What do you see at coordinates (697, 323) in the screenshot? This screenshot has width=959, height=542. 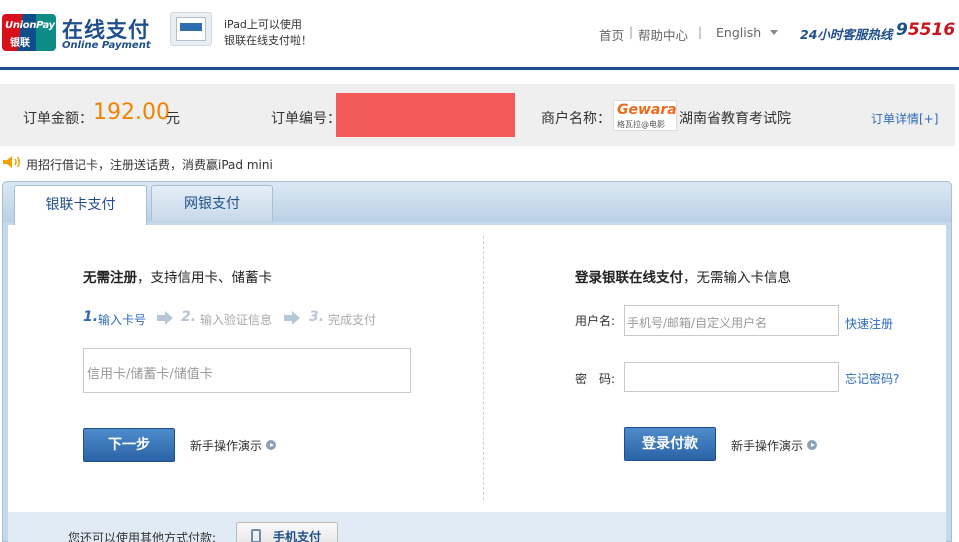 I see `username-placeholder: 手机号/邮箱/自定义用户名` at bounding box center [697, 323].